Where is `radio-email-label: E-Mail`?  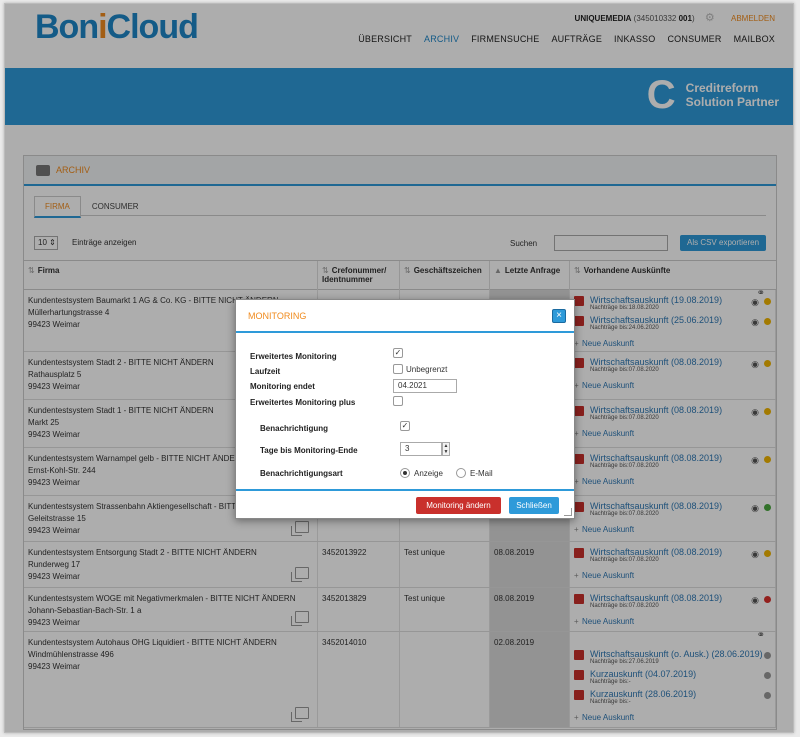 radio-email-label: E-Mail is located at coordinates (481, 473).